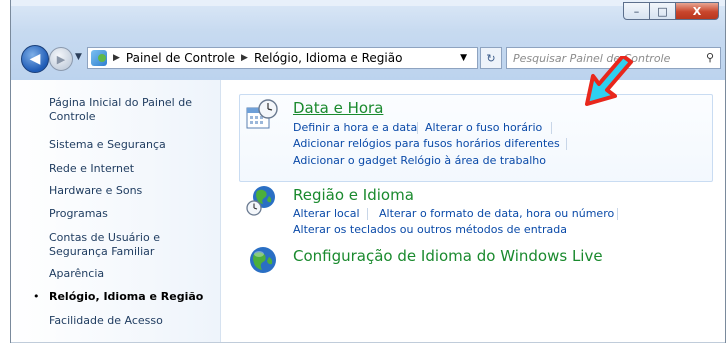 This screenshot has width=727, height=343. Describe the element at coordinates (483, 127) in the screenshot. I see `link-alterar-fuso-horario: Alterar o fuso horário` at that location.